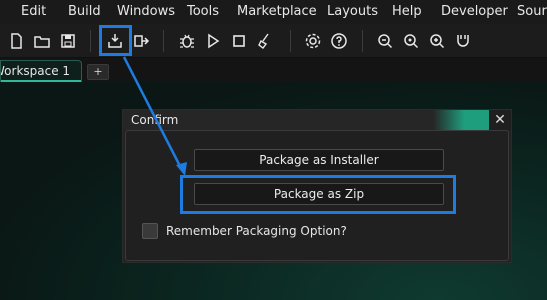  I want to click on stop-icon, so click(239, 41).